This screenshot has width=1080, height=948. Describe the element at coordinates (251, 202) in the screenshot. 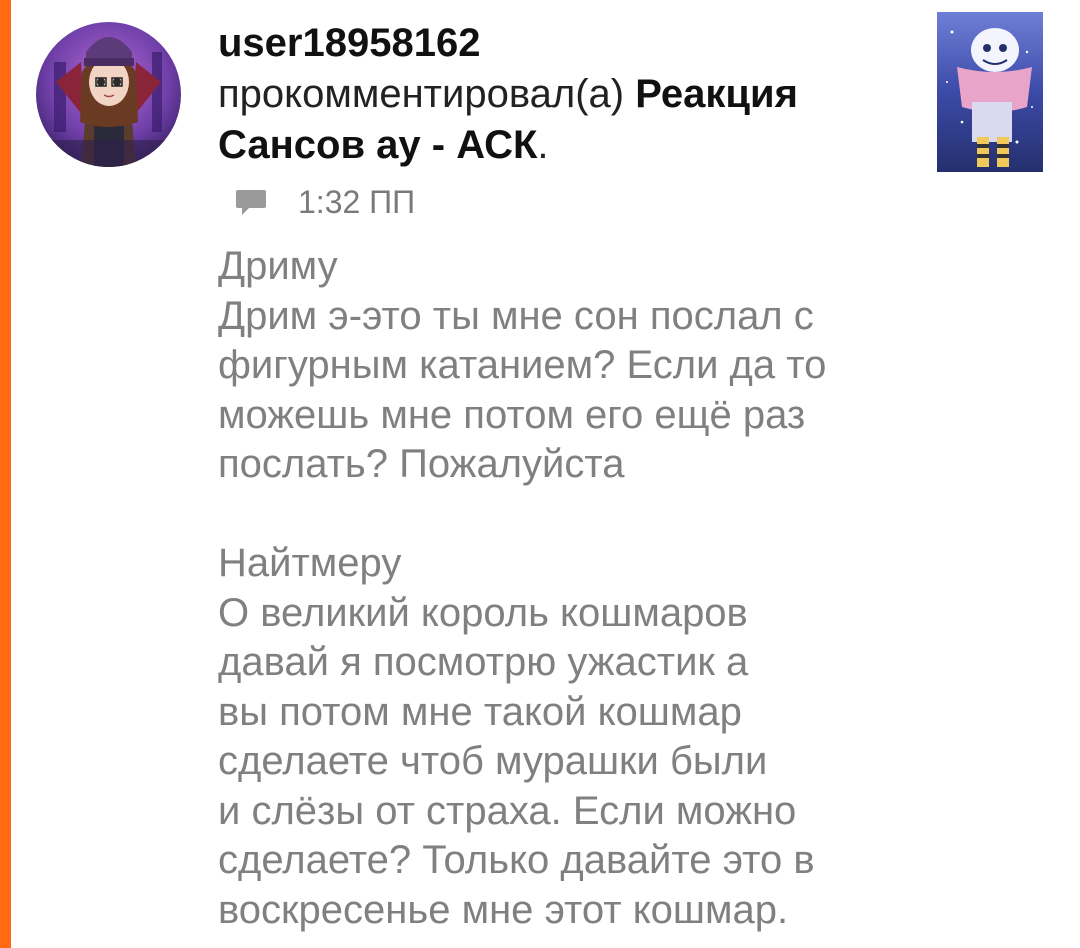

I see `comment-bubble-icon` at that location.